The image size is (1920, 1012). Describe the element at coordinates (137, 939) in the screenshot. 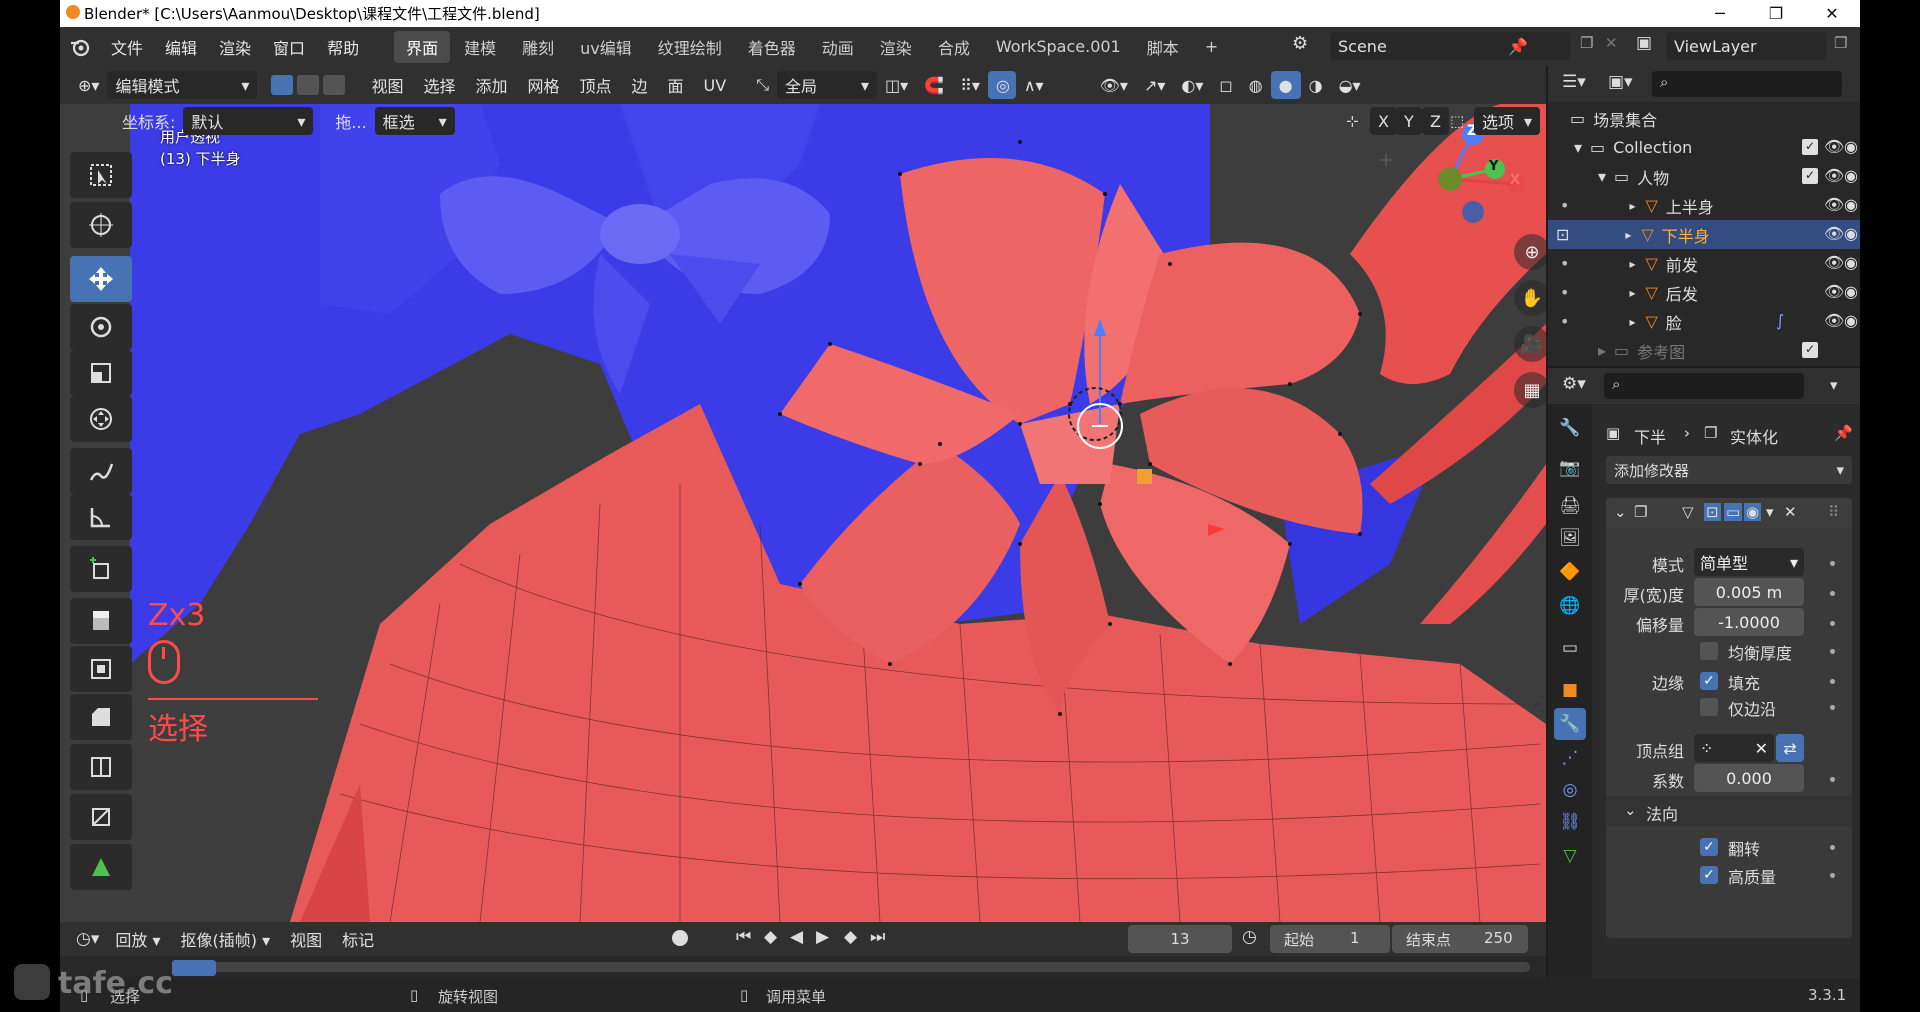

I see `playback-dropdown: 回放 ▾` at that location.